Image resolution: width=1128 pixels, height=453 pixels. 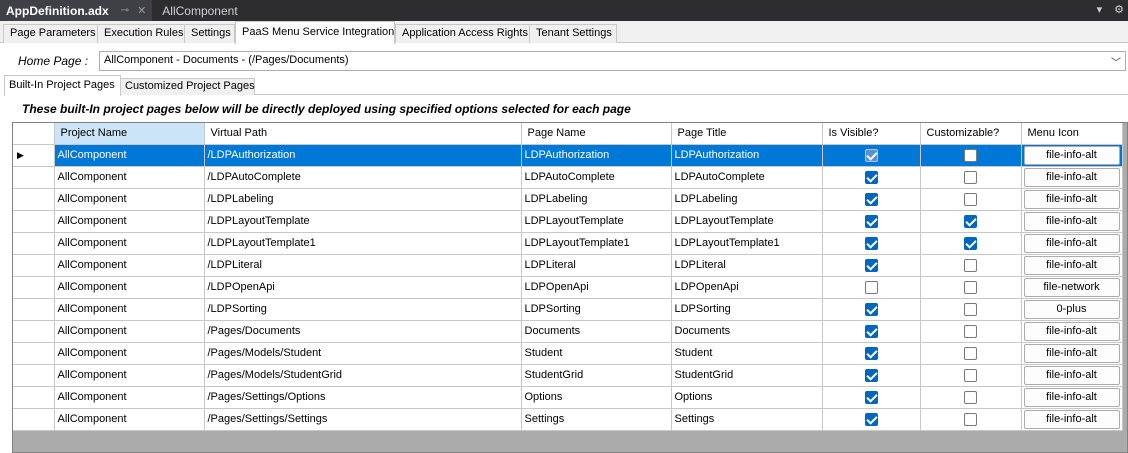 I want to click on page-title-cell: LDPLayoutTemplate1, so click(x=747, y=243).